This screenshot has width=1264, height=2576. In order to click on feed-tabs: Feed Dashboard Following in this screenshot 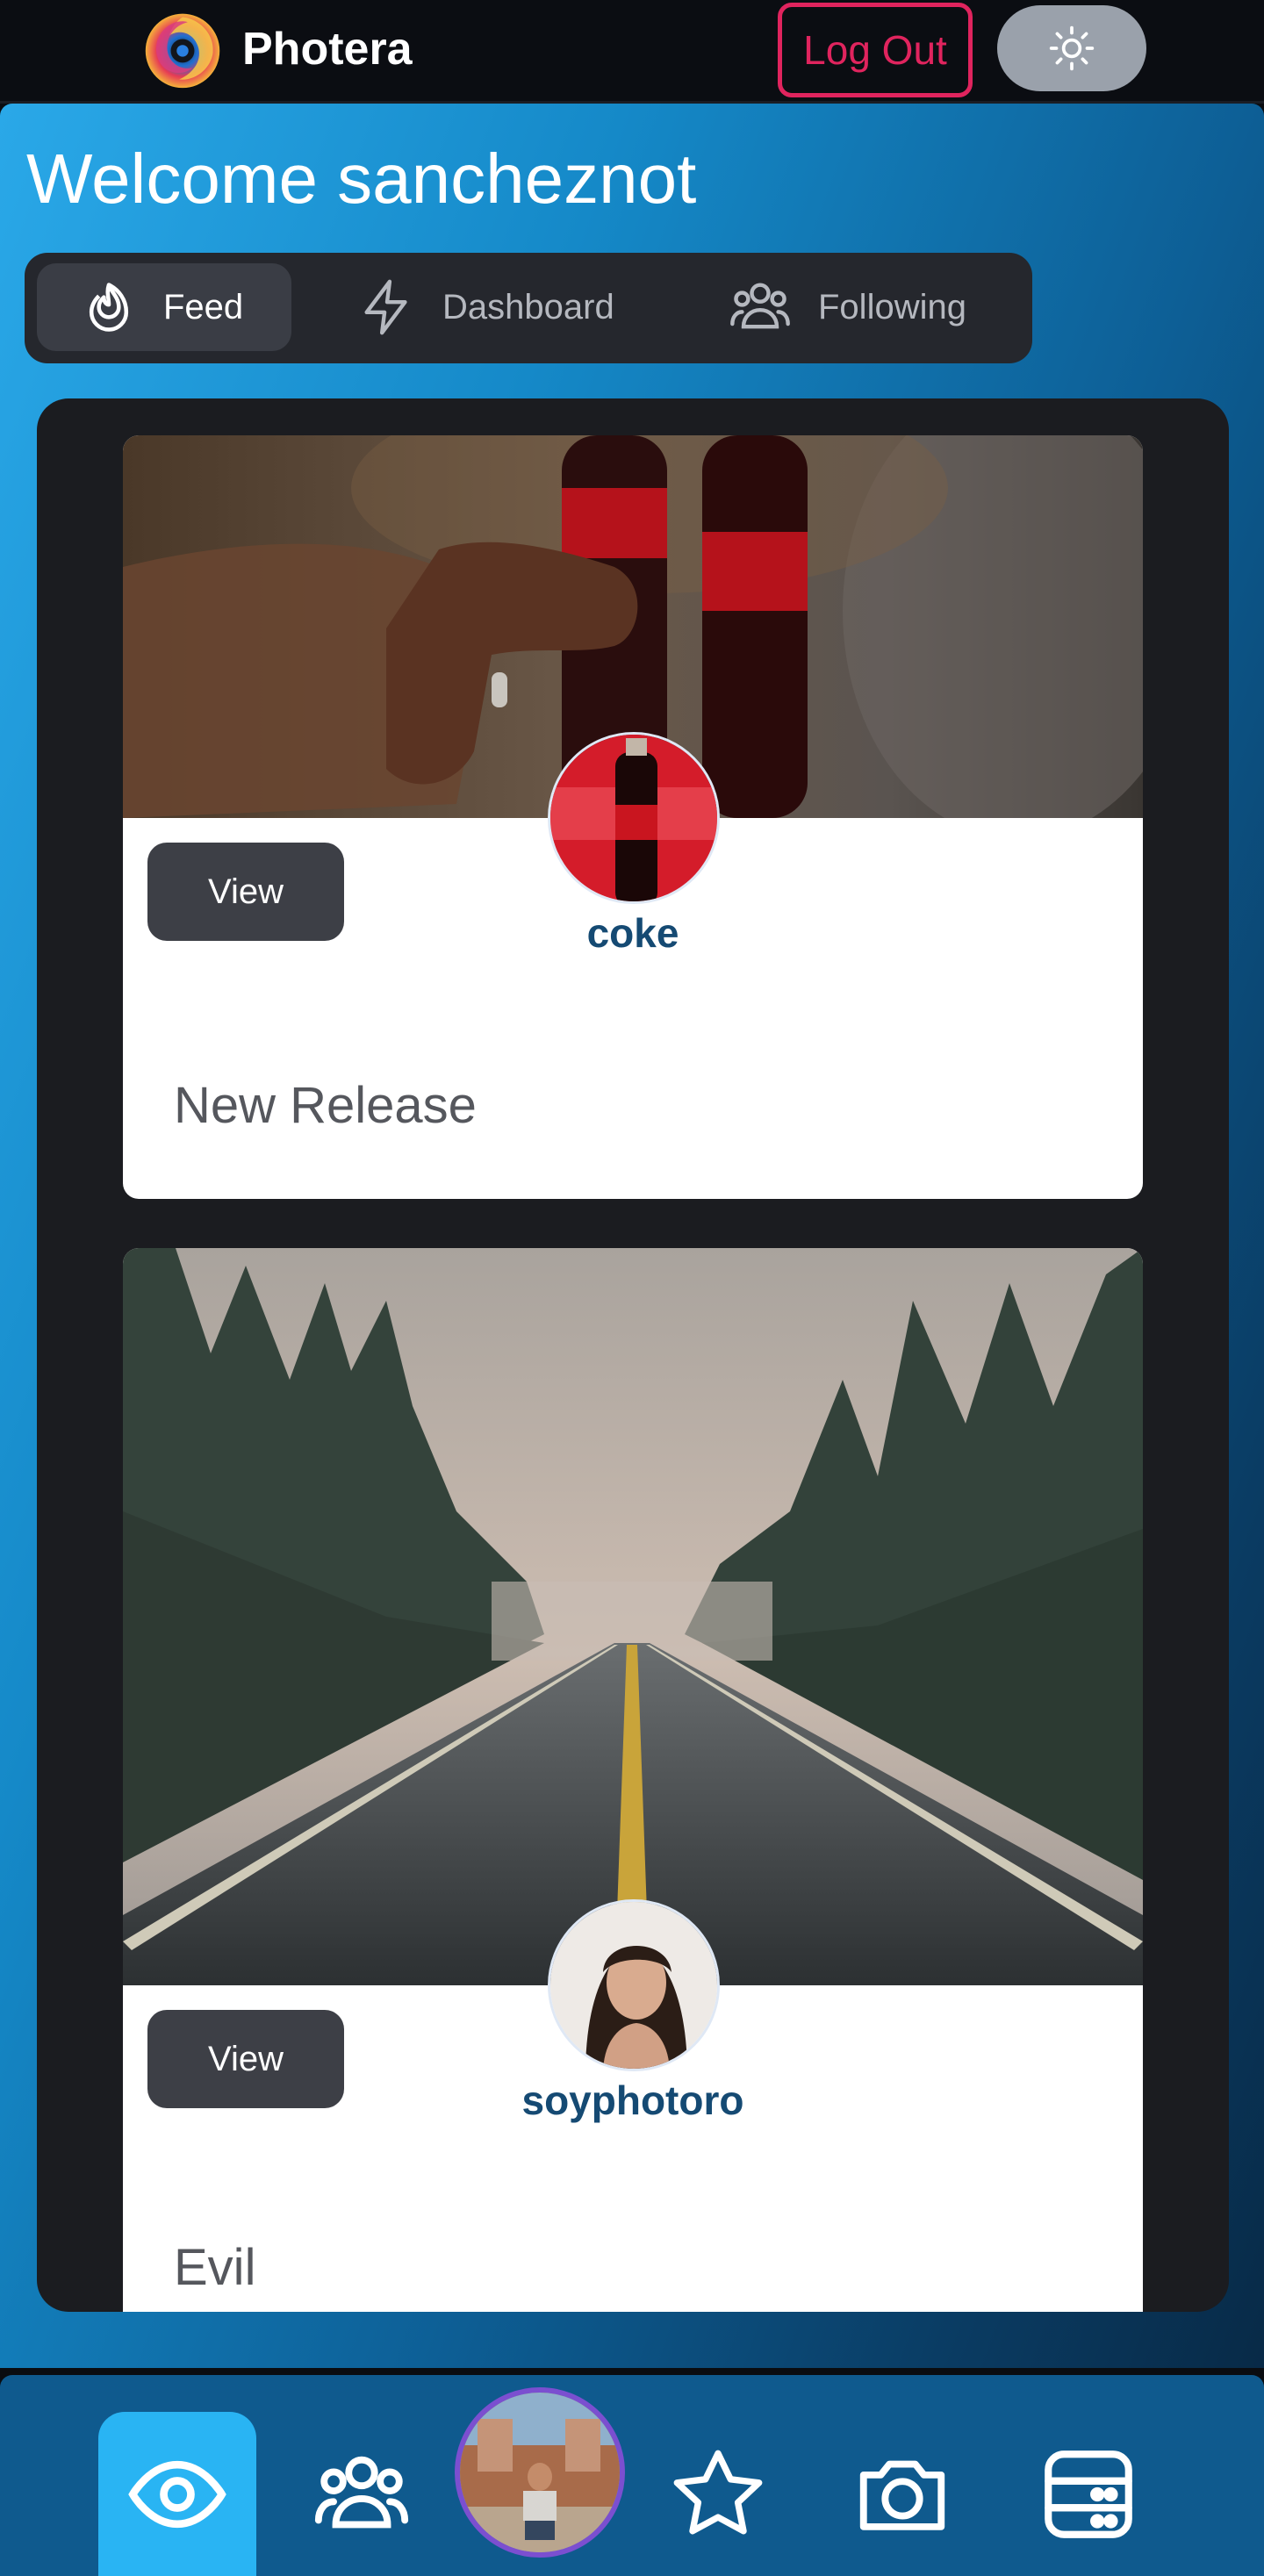, I will do `click(528, 308)`.